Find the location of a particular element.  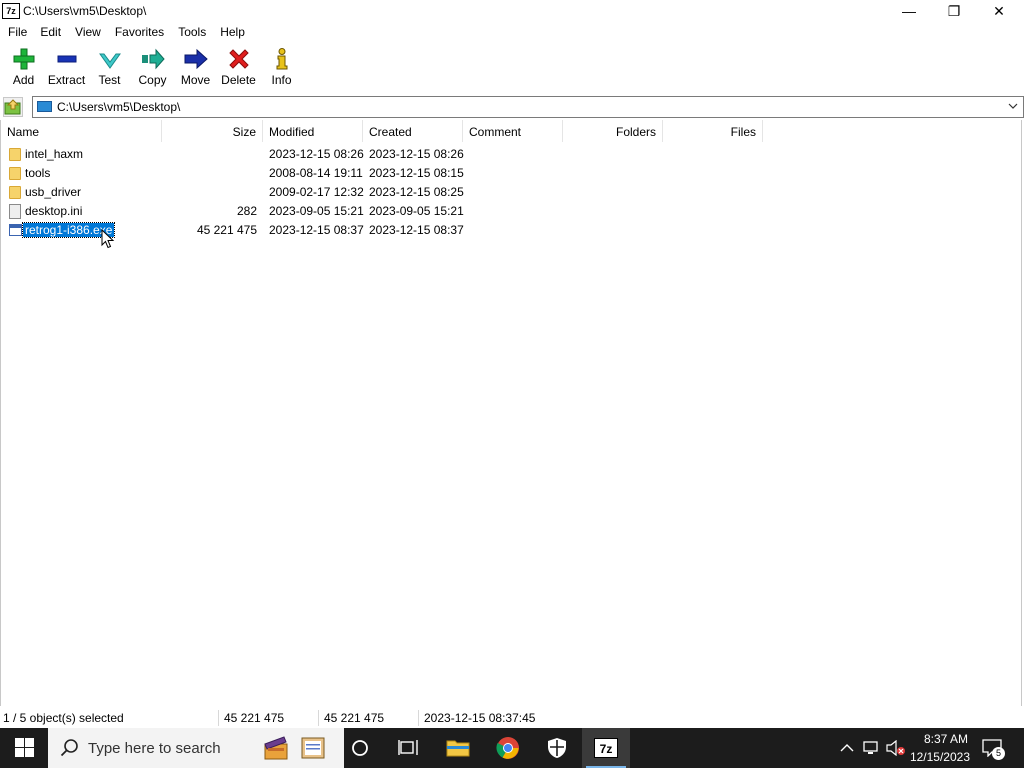

info-button: Info is located at coordinates (281, 68).